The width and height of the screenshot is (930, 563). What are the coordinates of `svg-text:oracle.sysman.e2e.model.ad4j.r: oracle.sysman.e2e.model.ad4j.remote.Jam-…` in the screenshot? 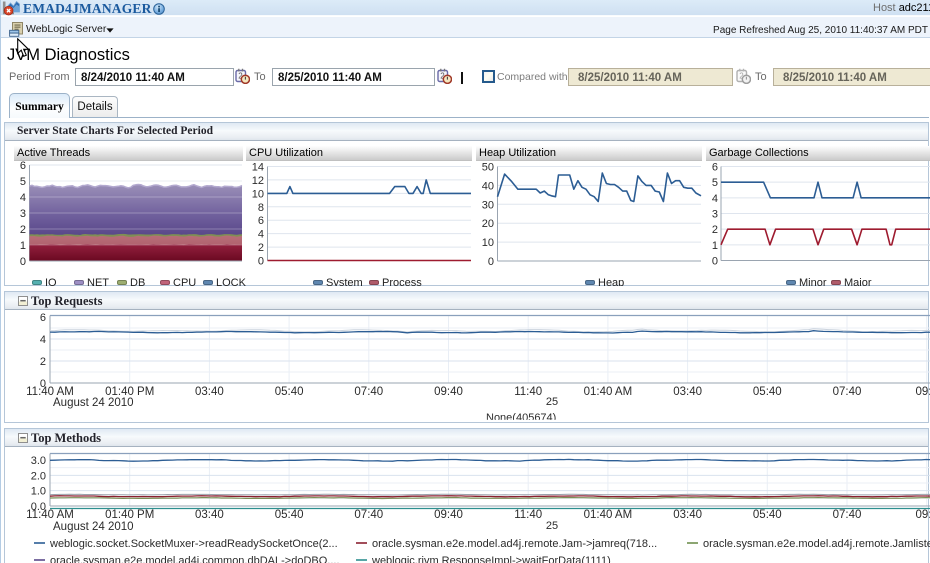 It's located at (514, 544).